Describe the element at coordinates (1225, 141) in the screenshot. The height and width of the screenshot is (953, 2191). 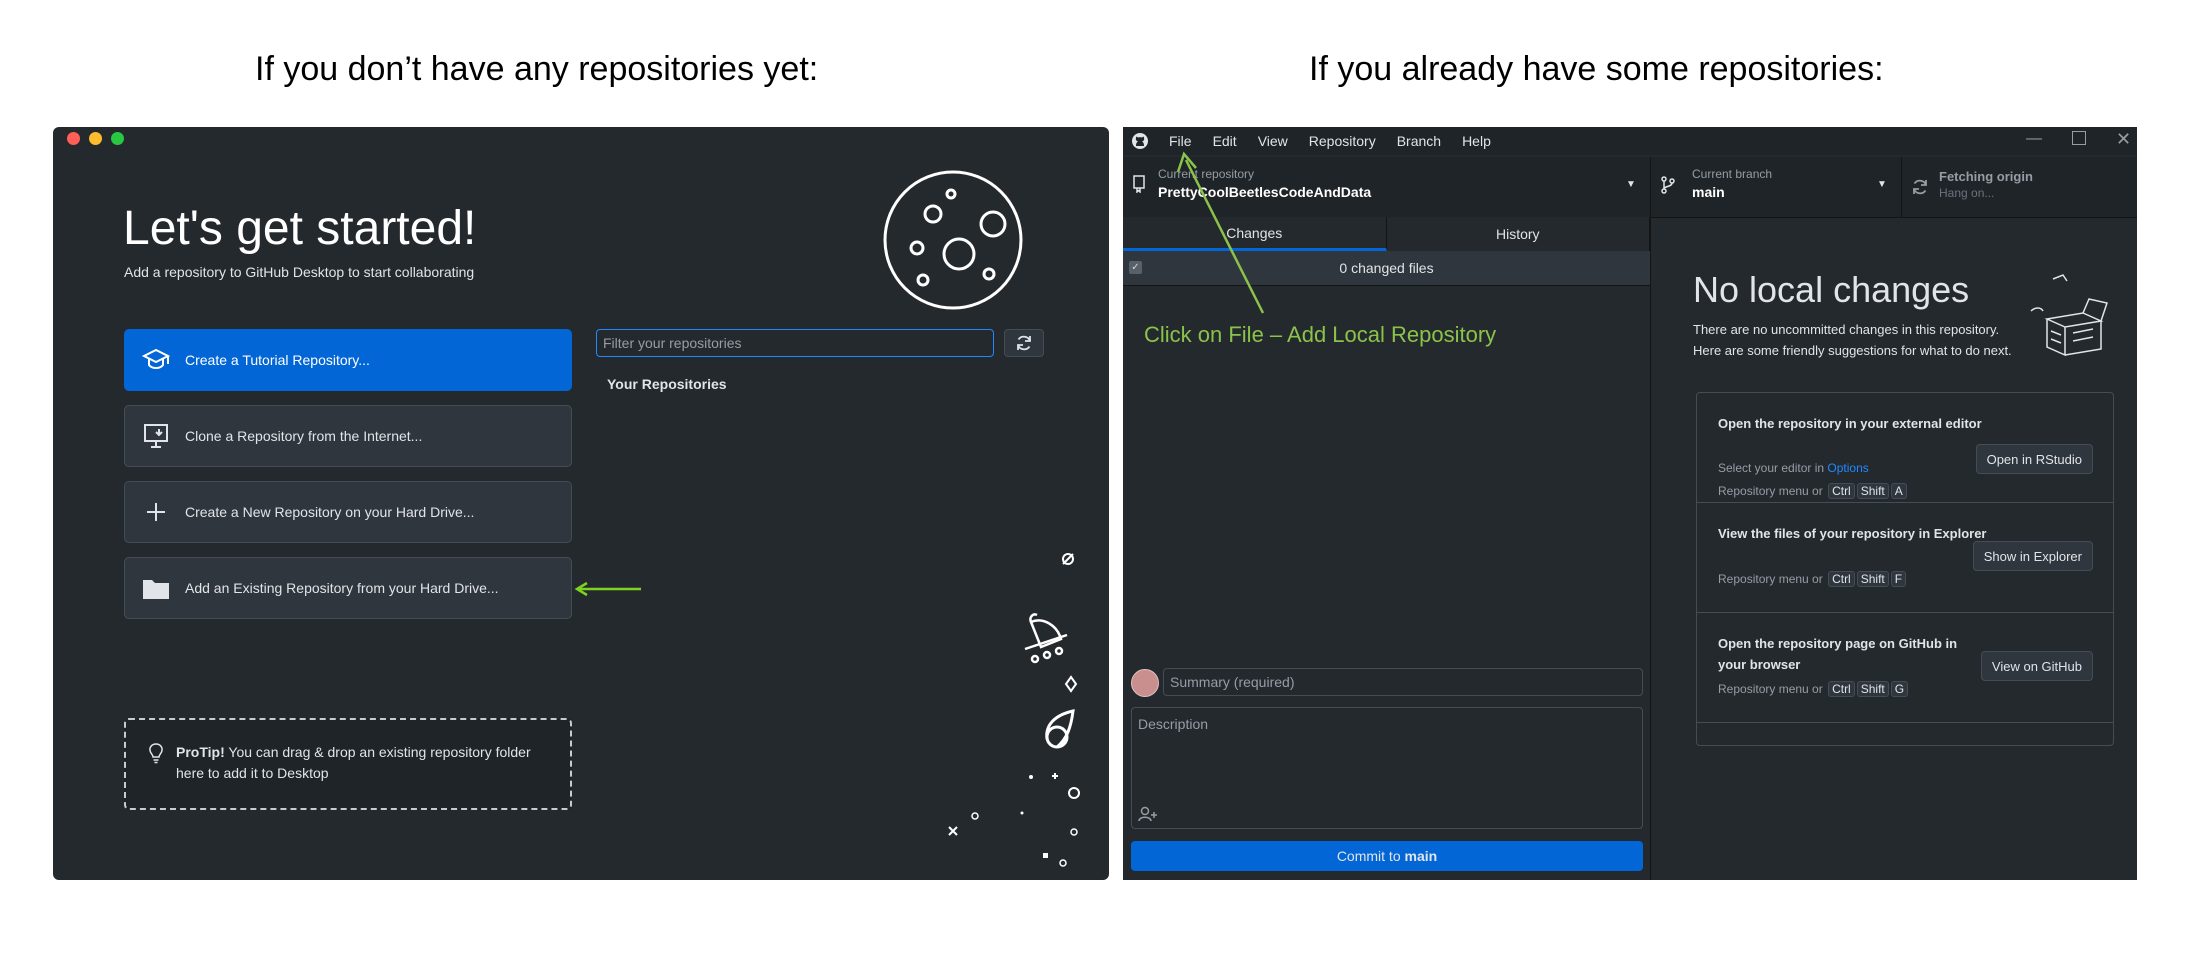
I see `menu-edit: Edit` at that location.